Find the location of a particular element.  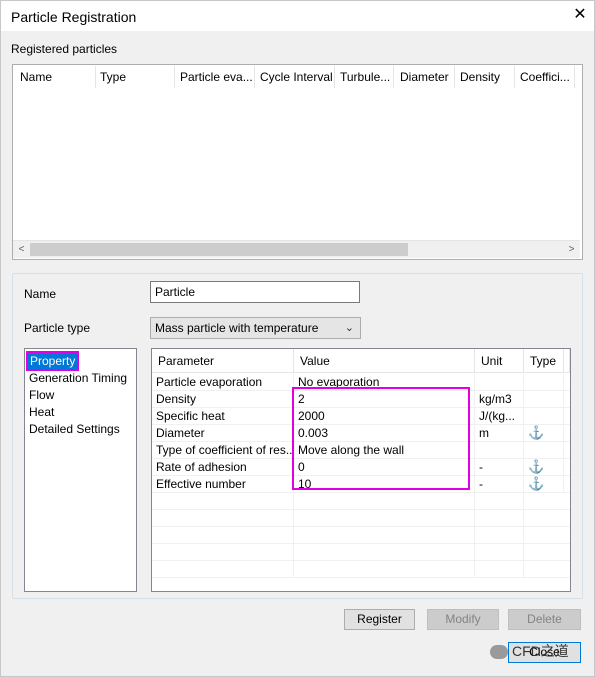

particle-type-select: Mass particle with temperature ⌄ is located at coordinates (255, 328).